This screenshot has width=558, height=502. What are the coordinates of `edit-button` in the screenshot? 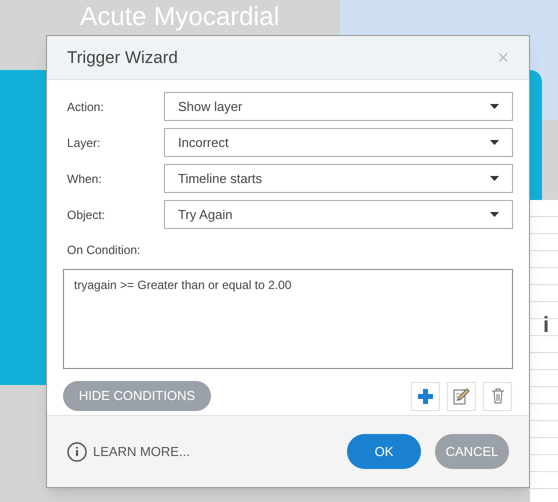 It's located at (461, 396).